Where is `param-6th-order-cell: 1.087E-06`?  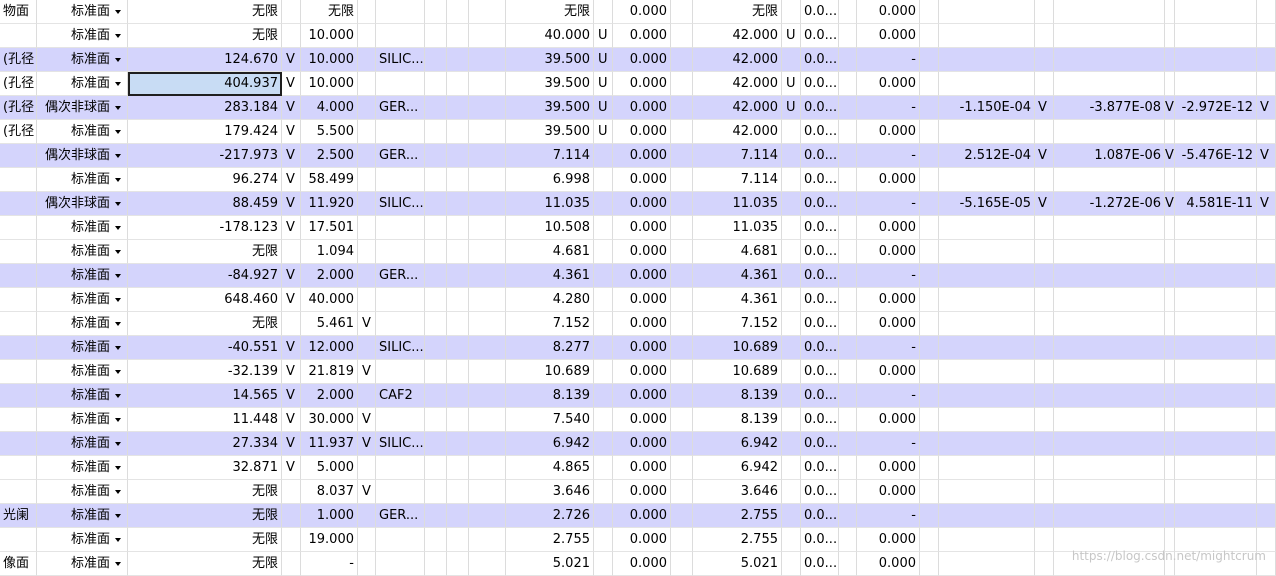 param-6th-order-cell: 1.087E-06 is located at coordinates (1109, 156).